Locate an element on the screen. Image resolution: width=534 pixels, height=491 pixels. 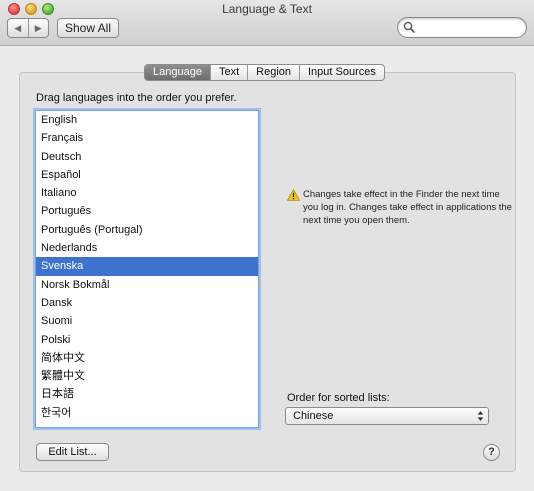
help-button: ? is located at coordinates (491, 452).